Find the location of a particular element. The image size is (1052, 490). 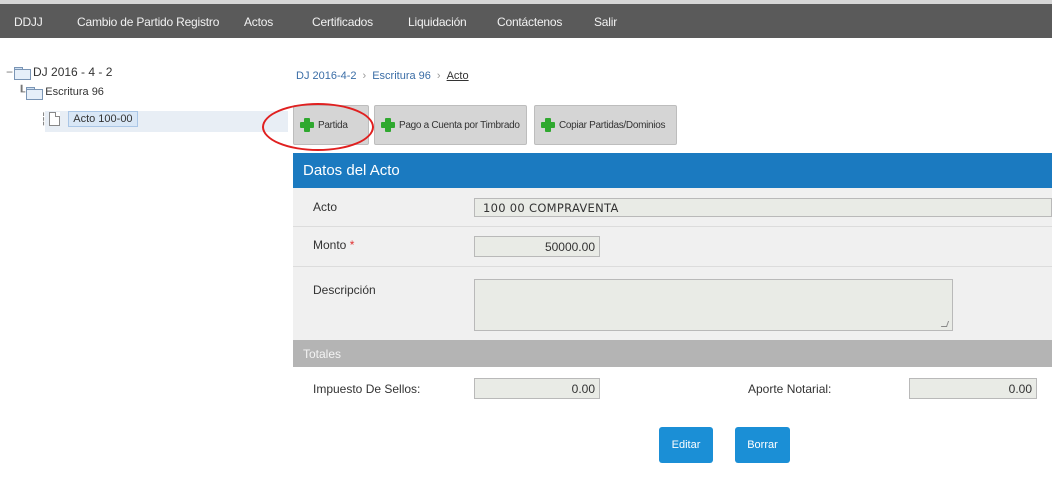

breadcrumb: DJ 2016-4-2 › Escritura 96 › Acto is located at coordinates (382, 76).